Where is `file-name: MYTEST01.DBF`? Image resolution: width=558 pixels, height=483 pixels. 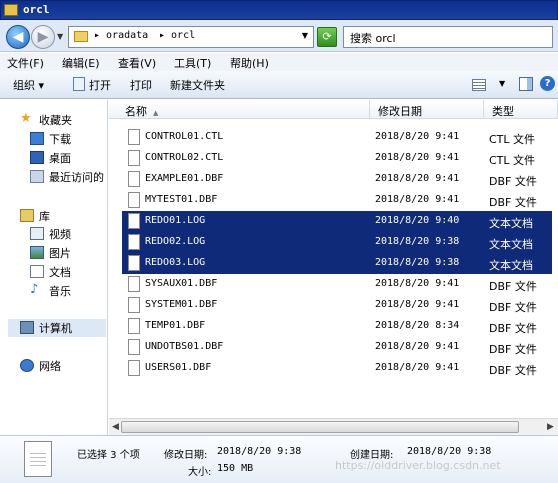
file-name: MYTEST01.DBF is located at coordinates (181, 199).